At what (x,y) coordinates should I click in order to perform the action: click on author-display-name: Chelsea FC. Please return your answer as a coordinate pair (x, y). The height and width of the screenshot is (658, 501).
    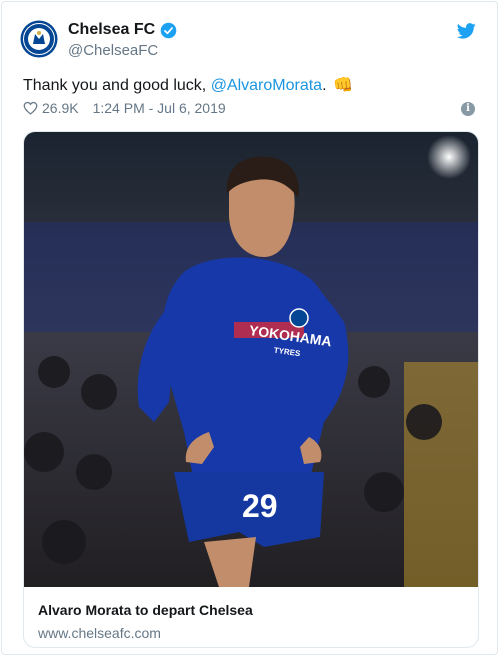
    Looking at the image, I should click on (111, 30).